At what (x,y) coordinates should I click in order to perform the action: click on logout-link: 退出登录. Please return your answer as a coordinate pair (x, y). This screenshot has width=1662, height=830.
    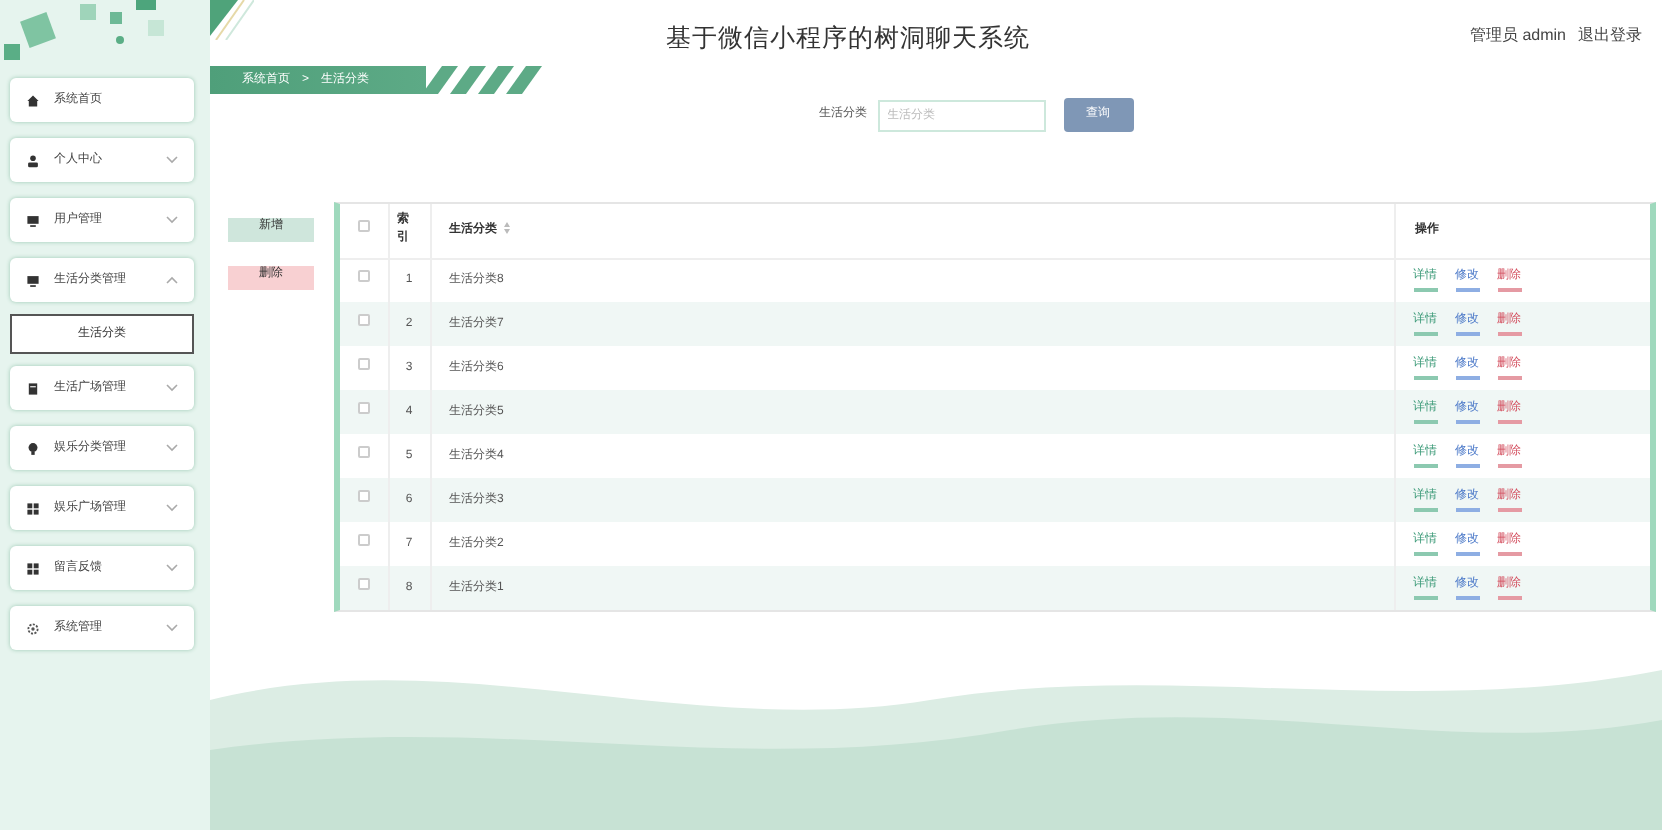
    Looking at the image, I should click on (1610, 35).